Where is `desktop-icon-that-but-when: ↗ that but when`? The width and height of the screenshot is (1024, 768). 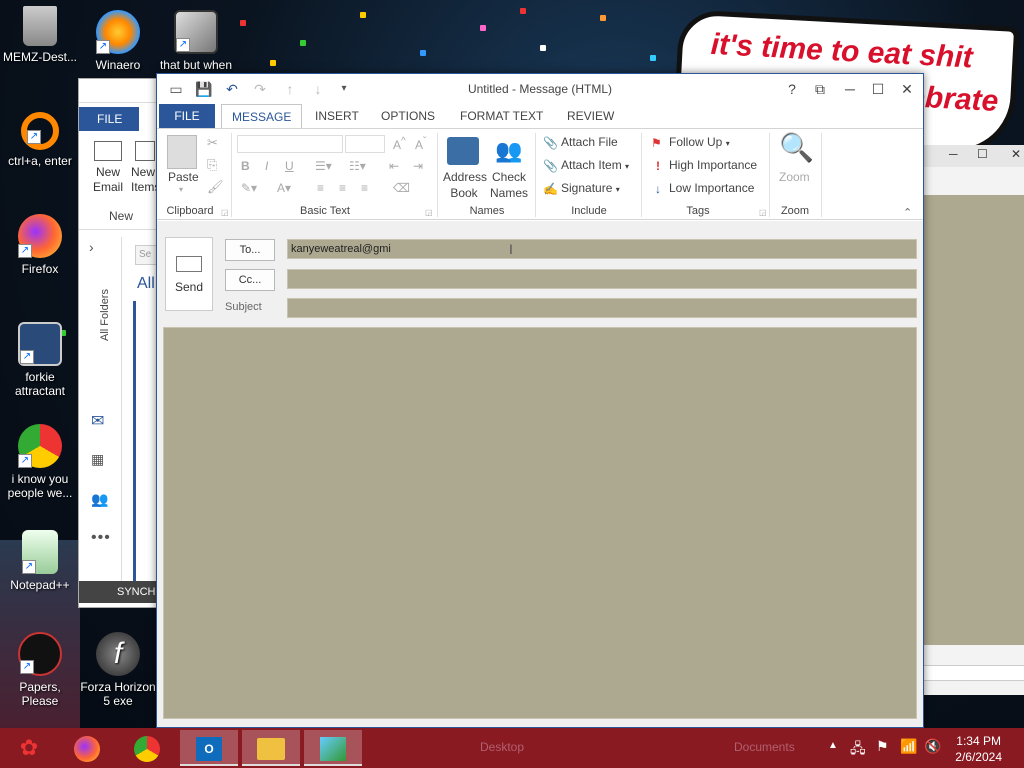 desktop-icon-that-but-when: ↗ that but when is located at coordinates (196, 41).